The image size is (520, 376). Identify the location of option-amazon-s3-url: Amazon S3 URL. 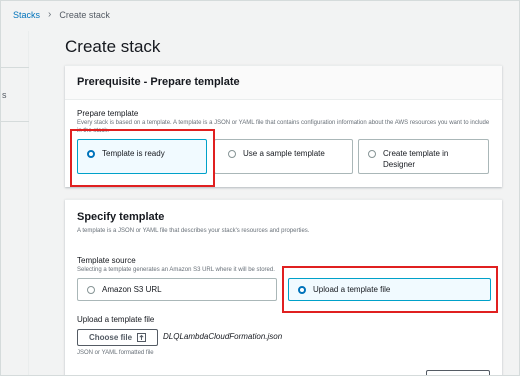
(177, 289).